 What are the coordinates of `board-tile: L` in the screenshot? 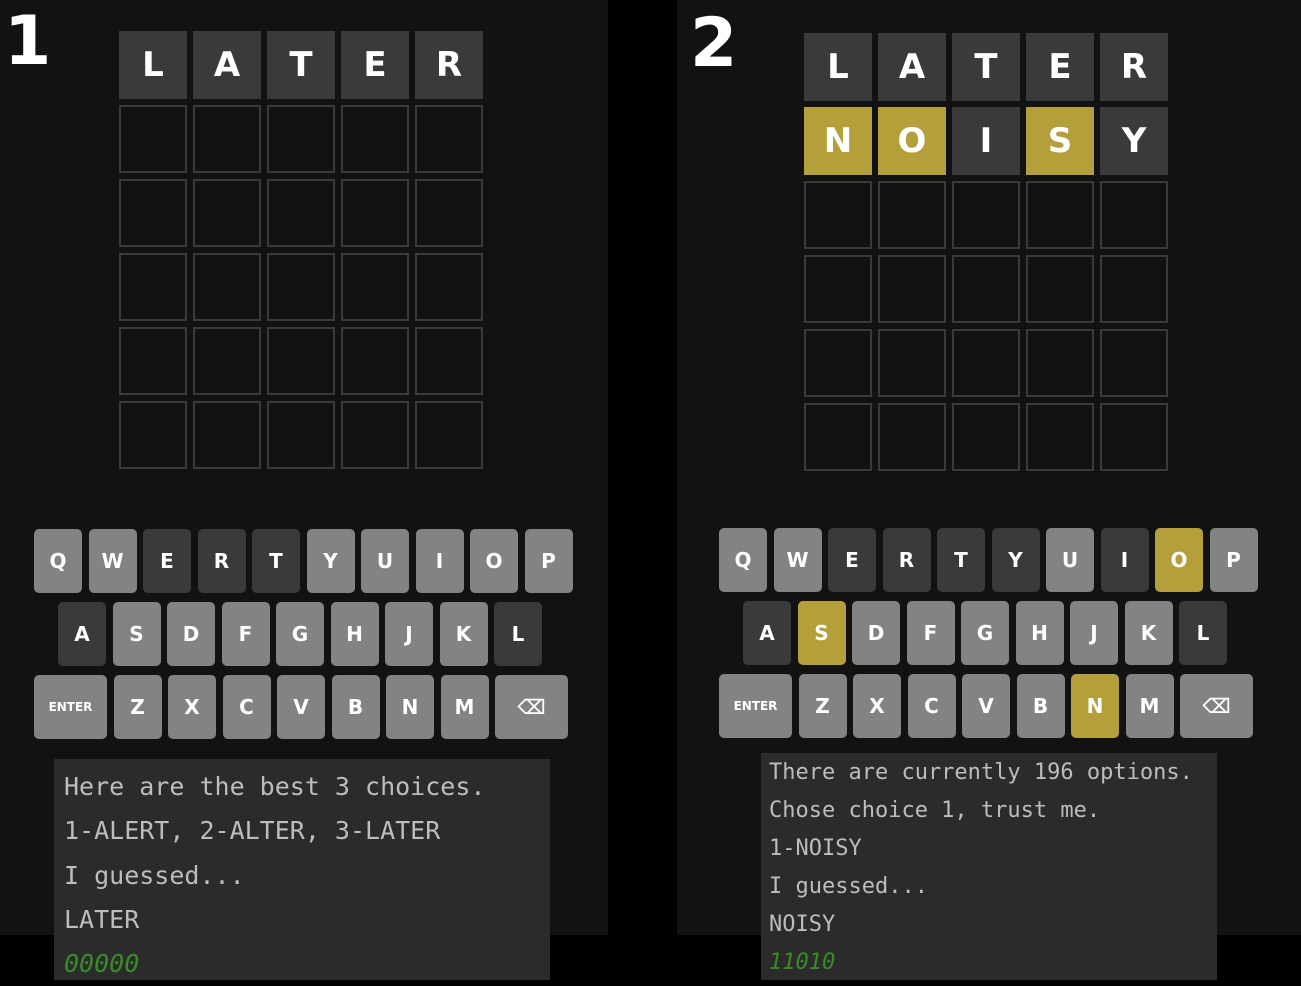 It's located at (838, 67).